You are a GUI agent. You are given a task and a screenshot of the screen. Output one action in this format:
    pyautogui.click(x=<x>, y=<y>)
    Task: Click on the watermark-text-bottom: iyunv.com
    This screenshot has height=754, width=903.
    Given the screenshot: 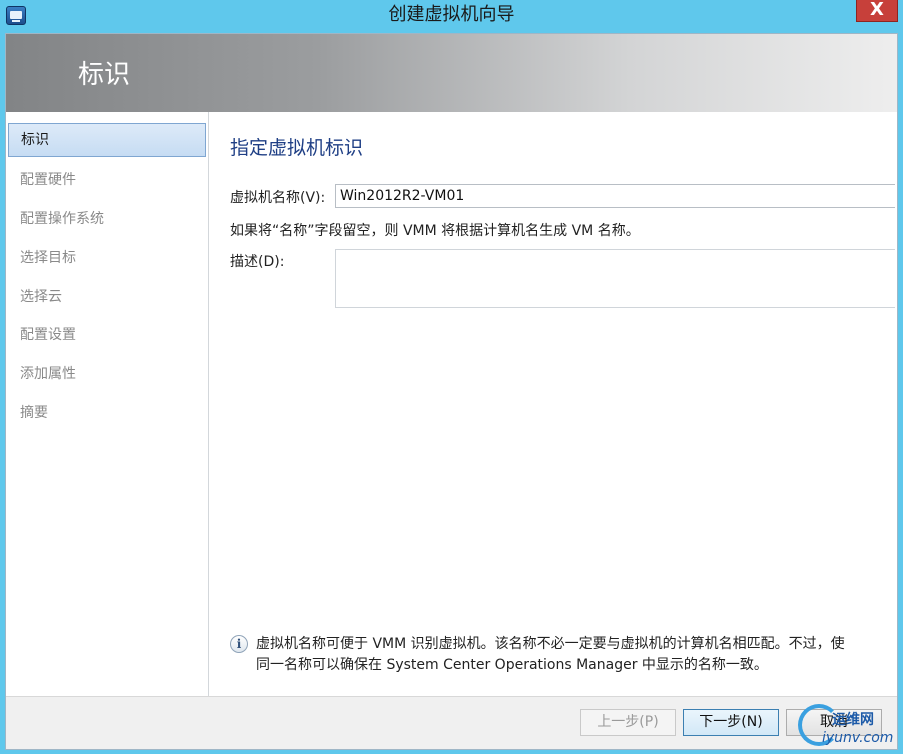 What is the action you would take?
    pyautogui.click(x=858, y=738)
    